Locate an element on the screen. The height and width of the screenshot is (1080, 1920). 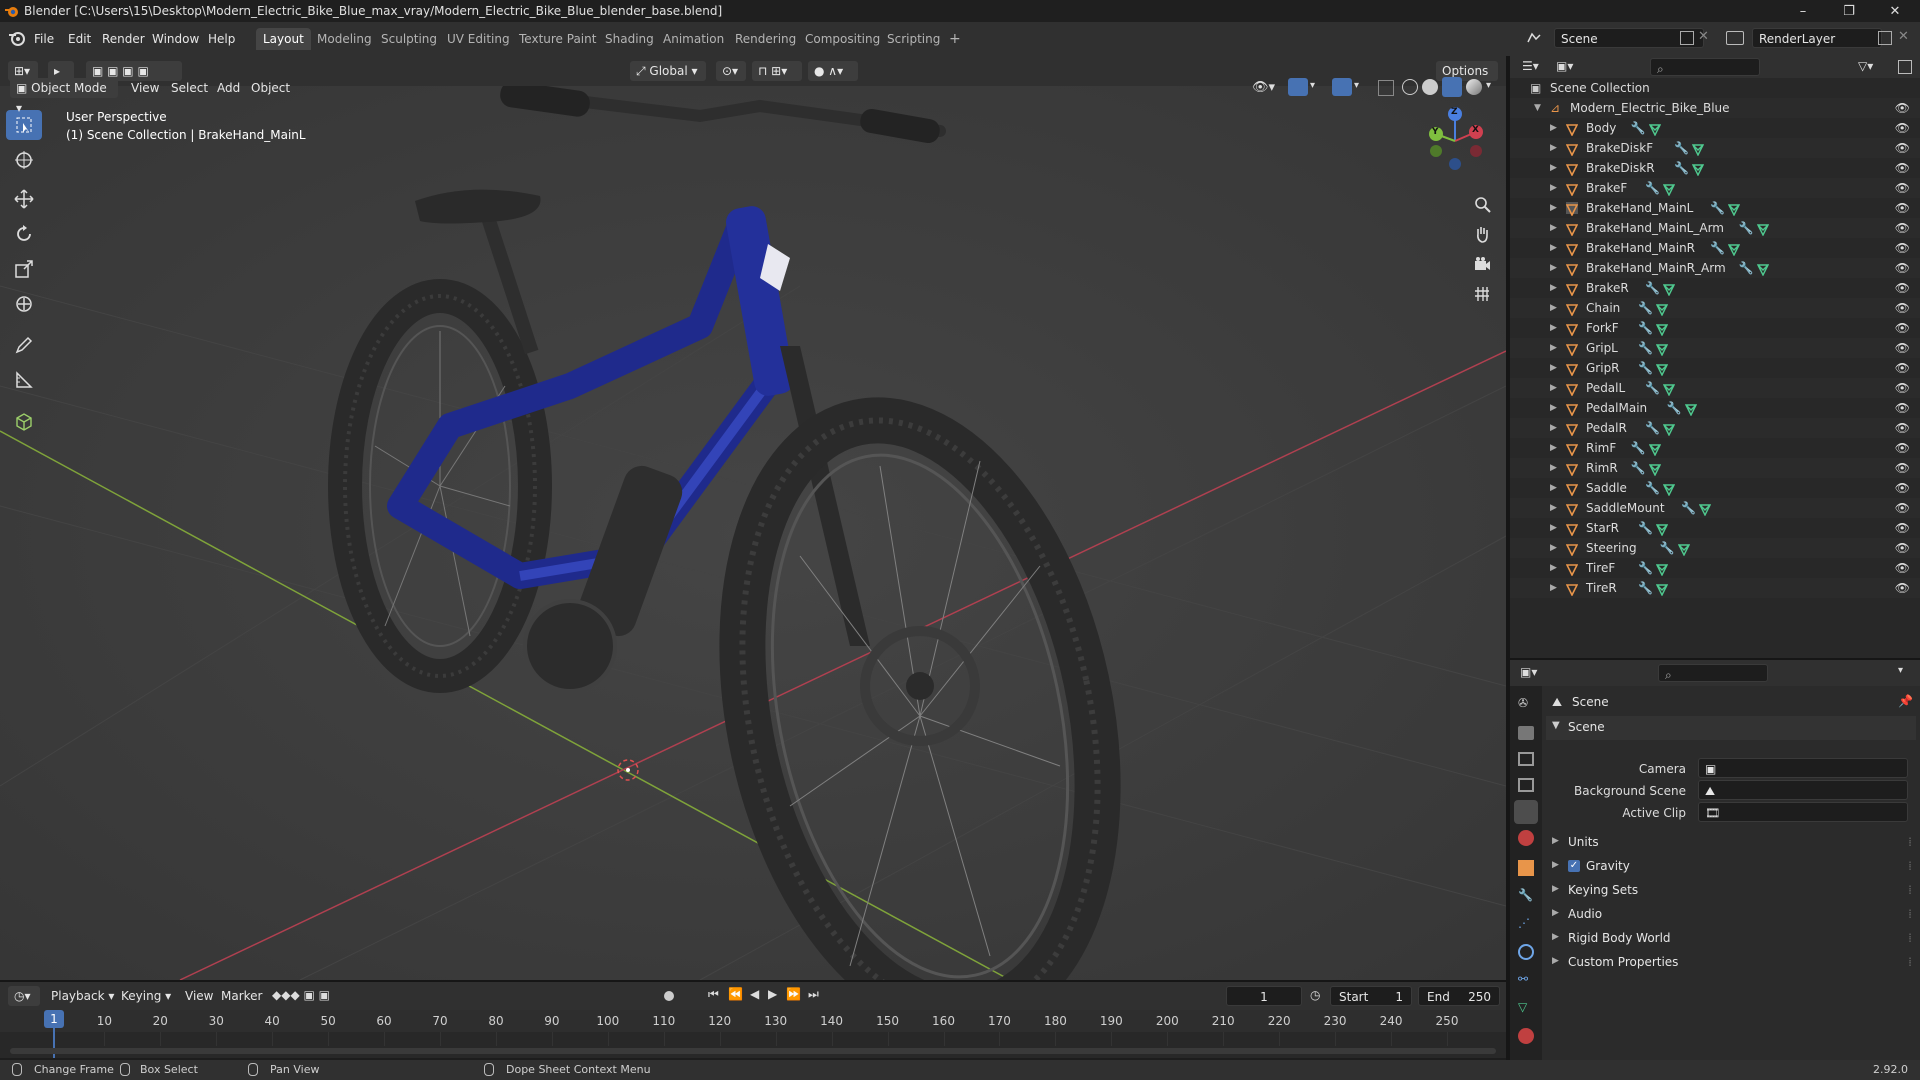
expand-collection-icon: ▼ is located at coordinates (1537, 108).